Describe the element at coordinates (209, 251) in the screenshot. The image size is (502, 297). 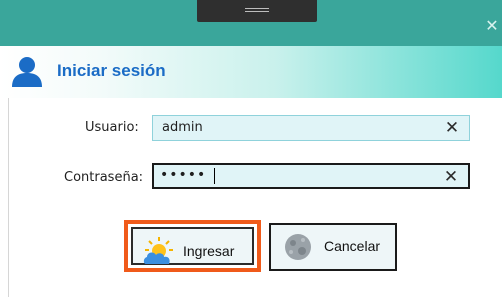
I see `login-button-label: Ingresar` at that location.